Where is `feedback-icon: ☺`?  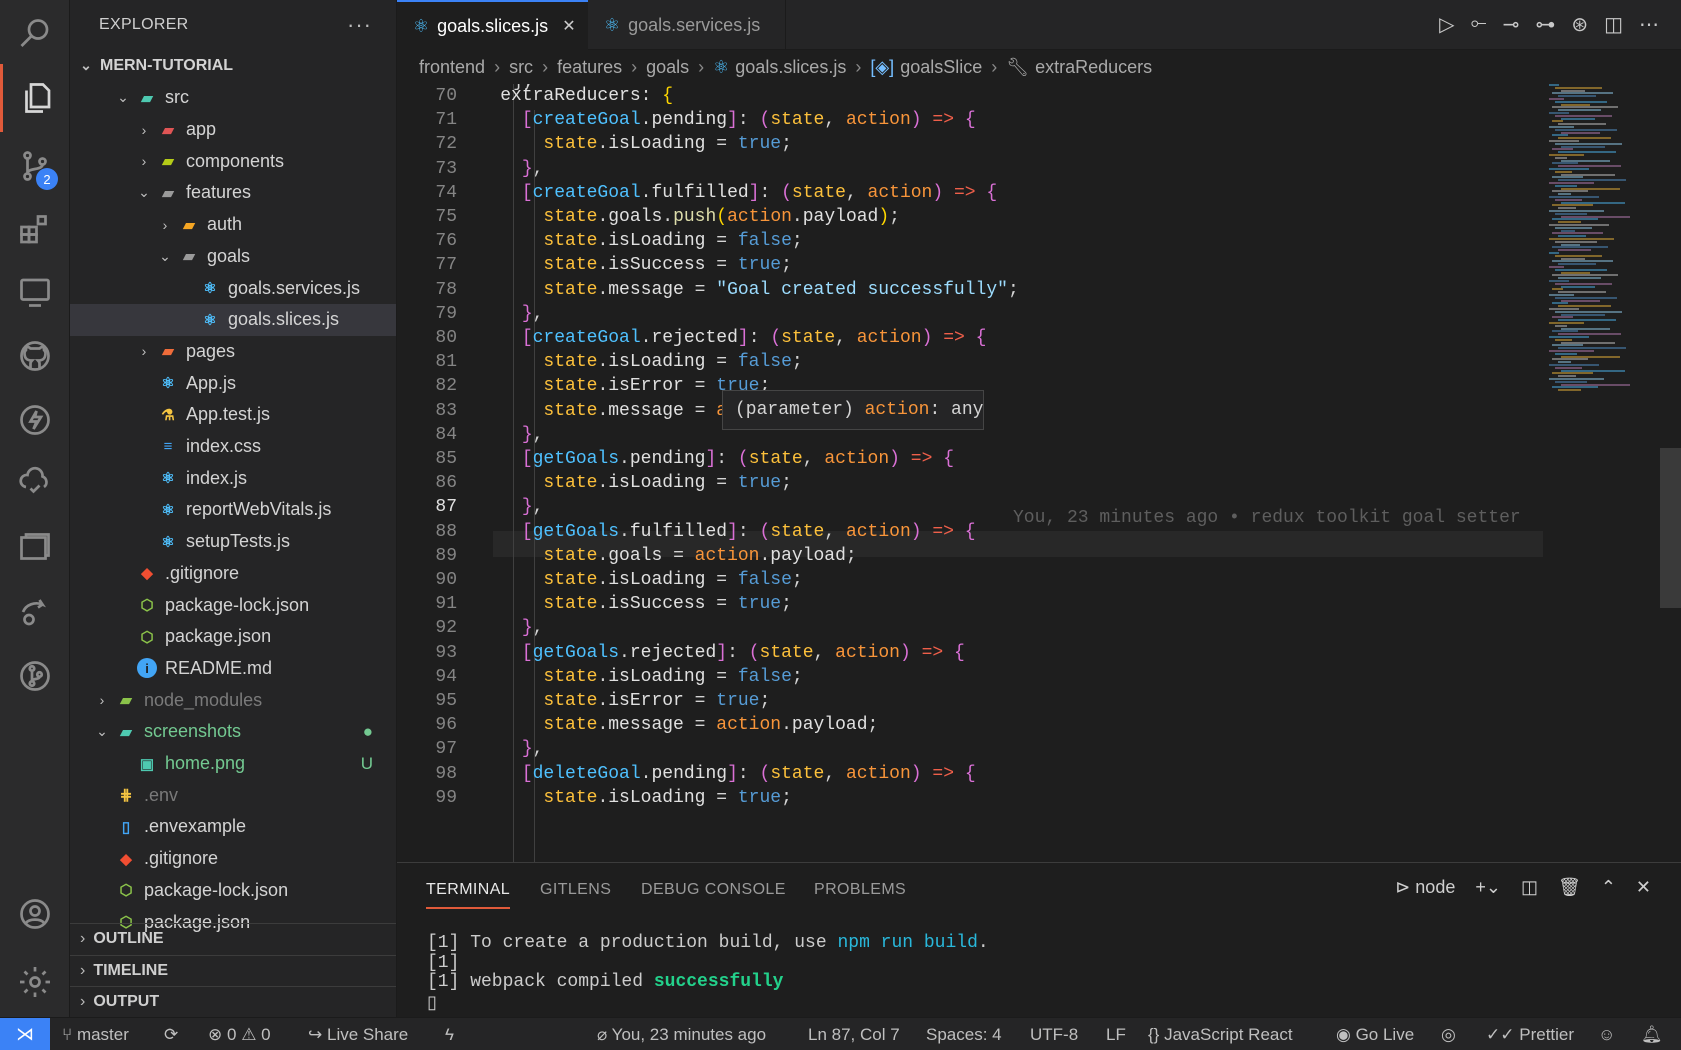
feedback-icon: ☺ is located at coordinates (1606, 1035).